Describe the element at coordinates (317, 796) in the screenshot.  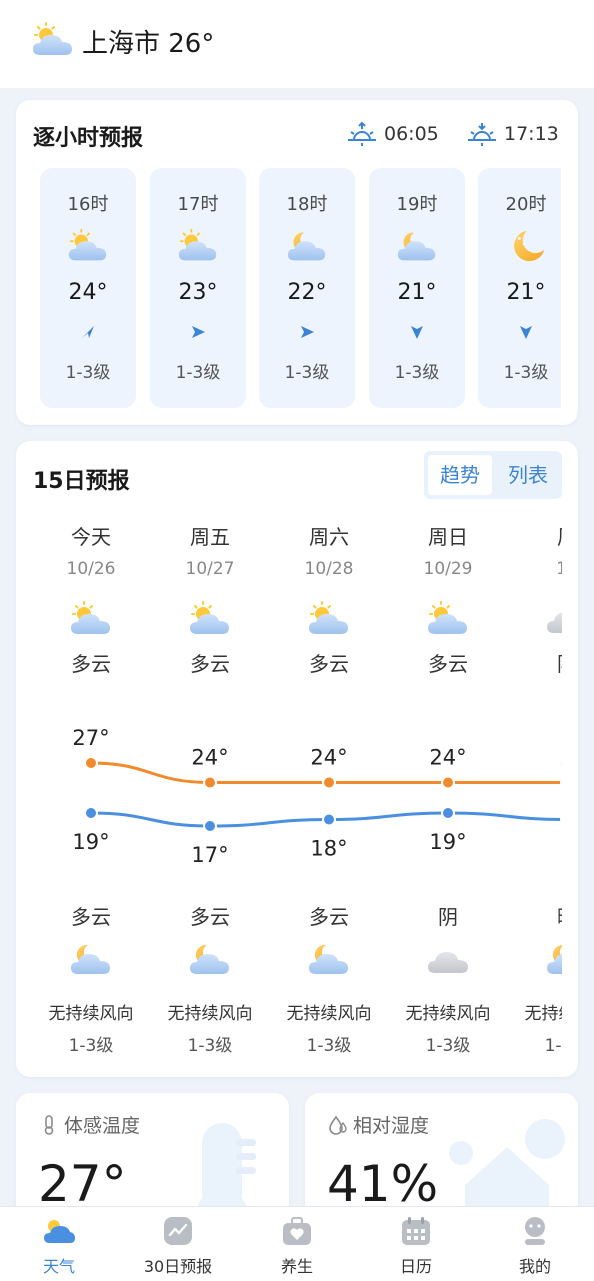
I see `temperature-trend-chart: 27° 24° 24° 24° 2 19° 17° 18° 19° 1` at that location.